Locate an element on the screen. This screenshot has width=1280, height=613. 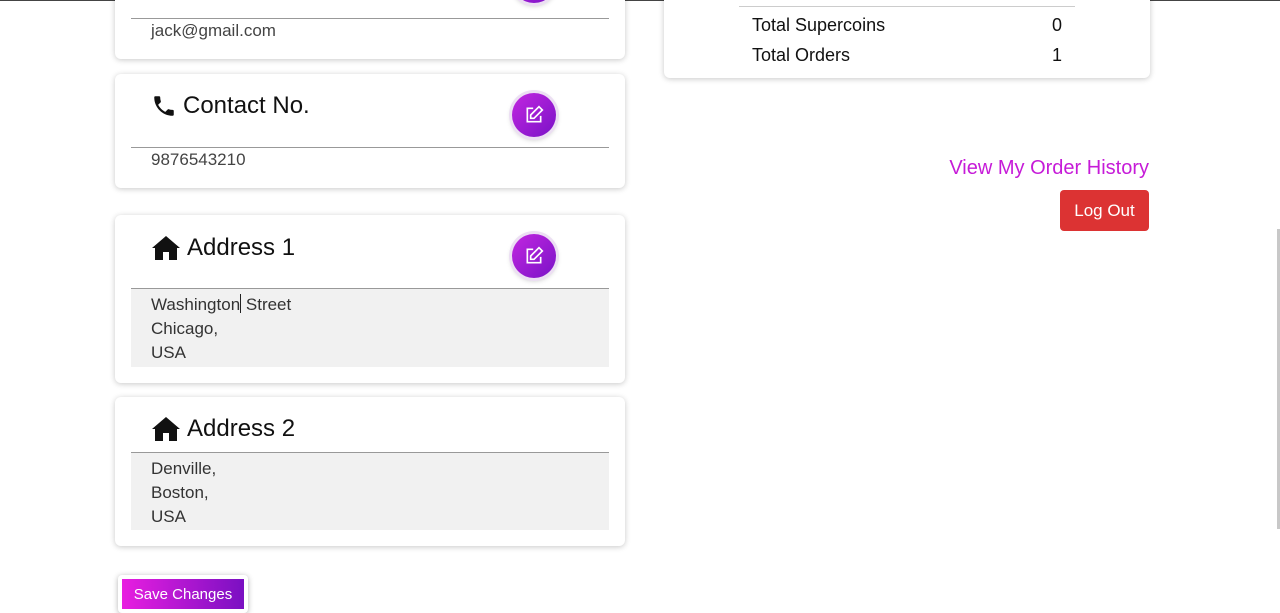
address1-card: Address 1 Washington Street Chicago, USA is located at coordinates (370, 299).